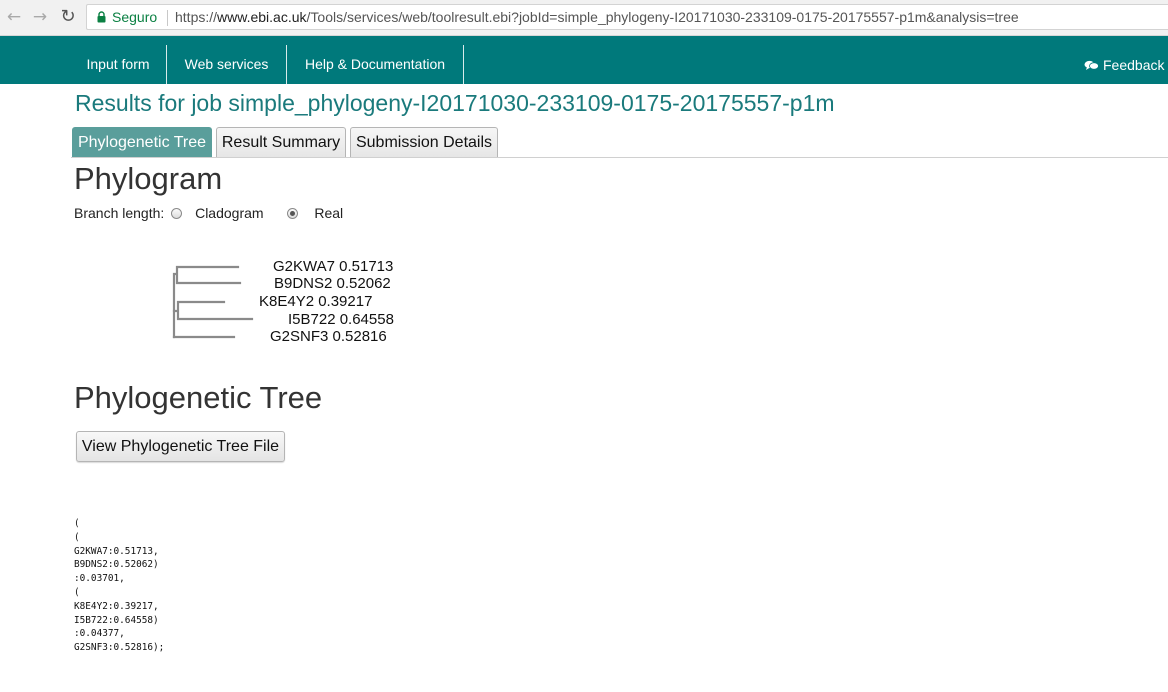 The image size is (1168, 692). Describe the element at coordinates (424, 142) in the screenshot. I see `tab-submission-details: Submission Details` at that location.